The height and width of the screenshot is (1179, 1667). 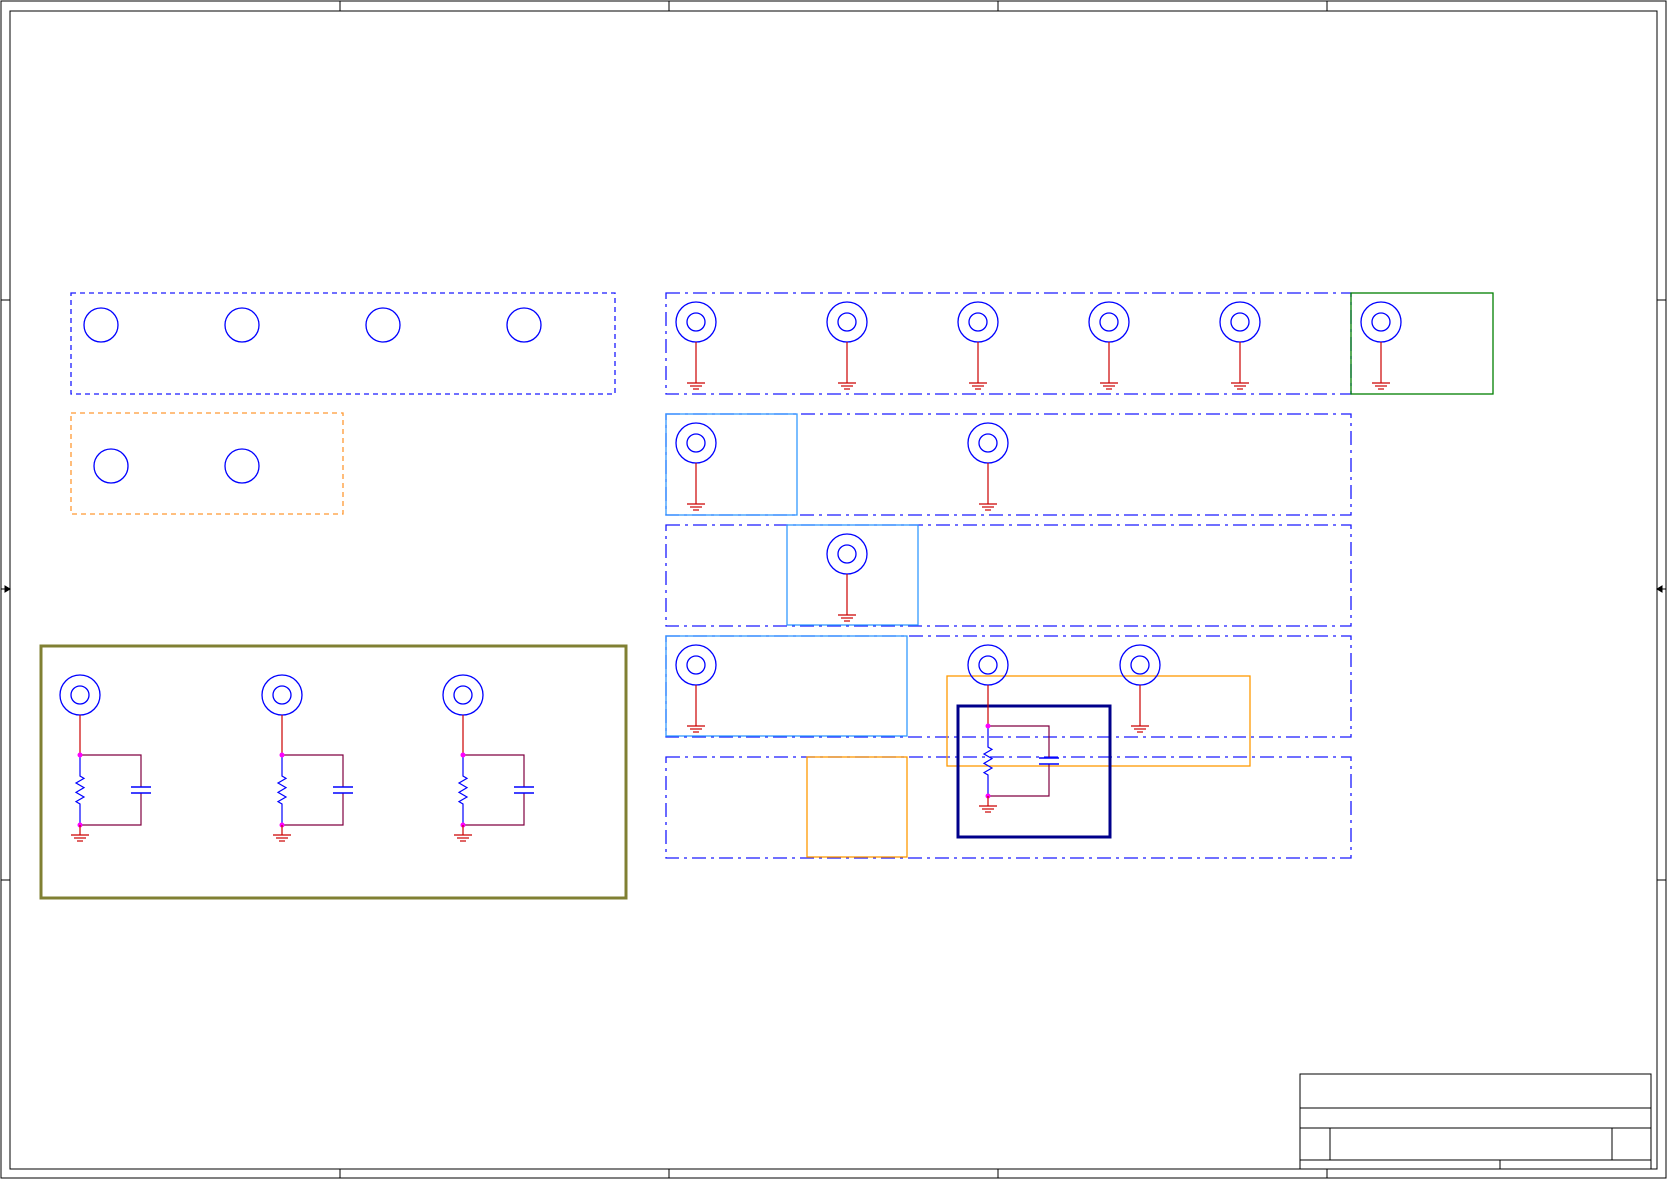 I want to click on rc-circuits, so click(x=559, y=743).